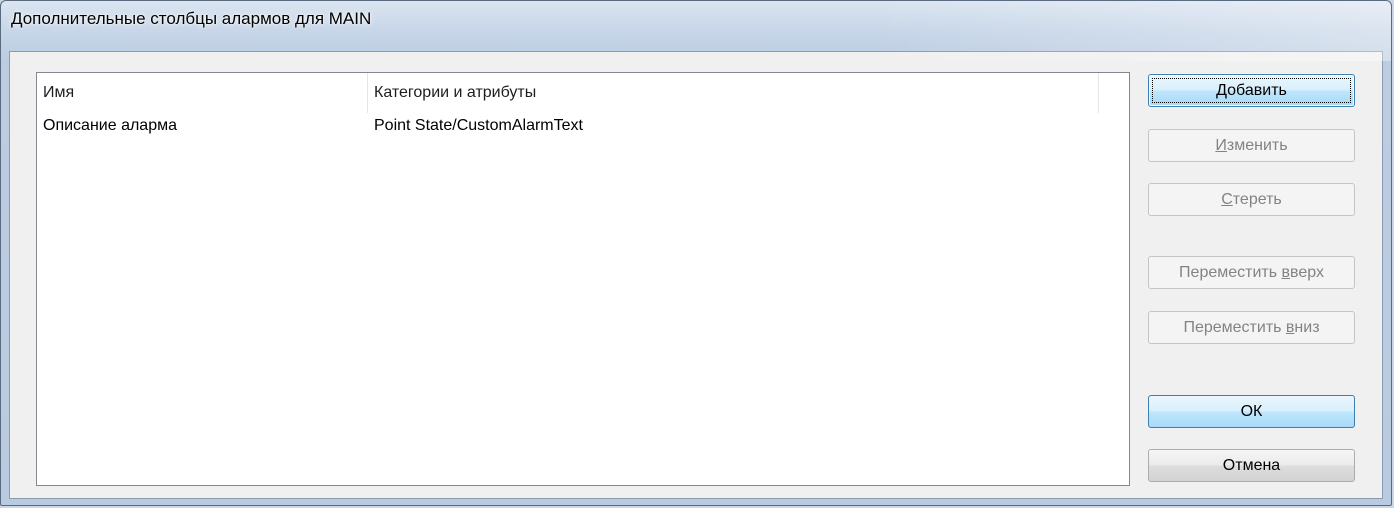  I want to click on title-bar: Дополнительные столбцы алармов для MAIN, so click(696, 22).